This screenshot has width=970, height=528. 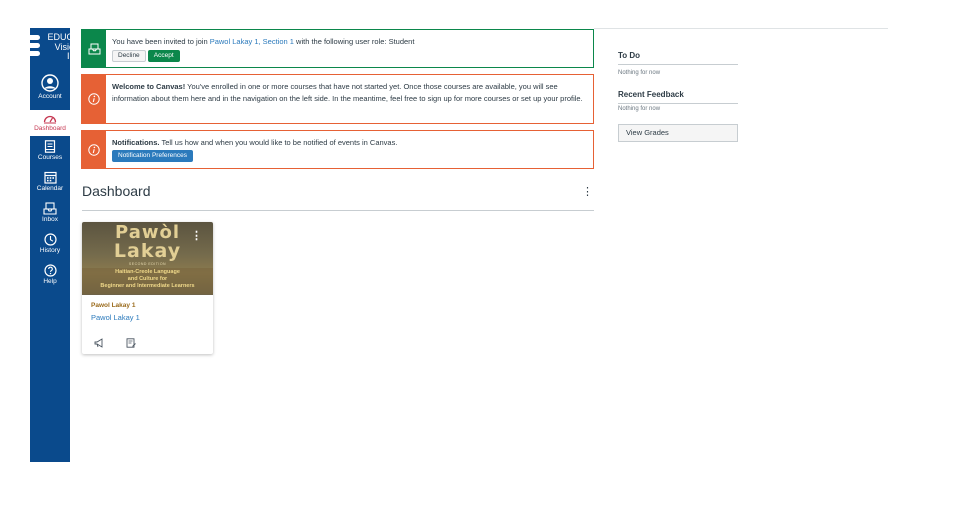 What do you see at coordinates (50, 208) in the screenshot?
I see `inbox-icon` at bounding box center [50, 208].